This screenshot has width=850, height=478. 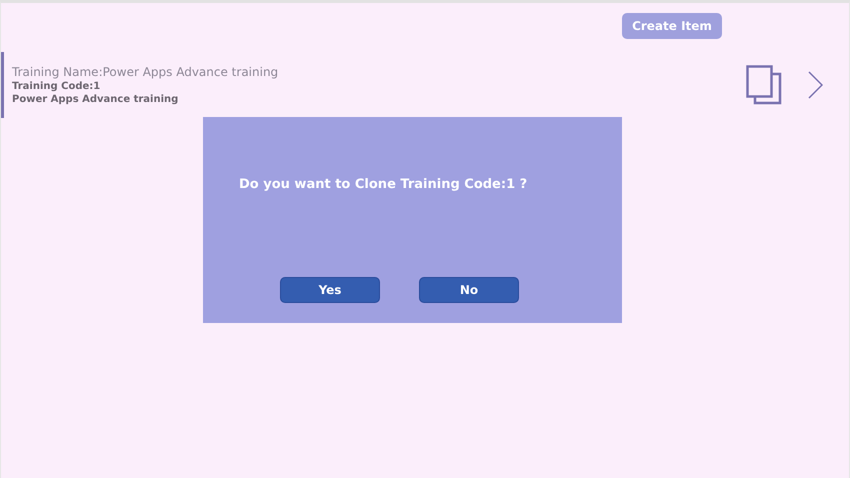 What do you see at coordinates (96, 99) in the screenshot?
I see `training-subtitle: Power Apps Advance training` at bounding box center [96, 99].